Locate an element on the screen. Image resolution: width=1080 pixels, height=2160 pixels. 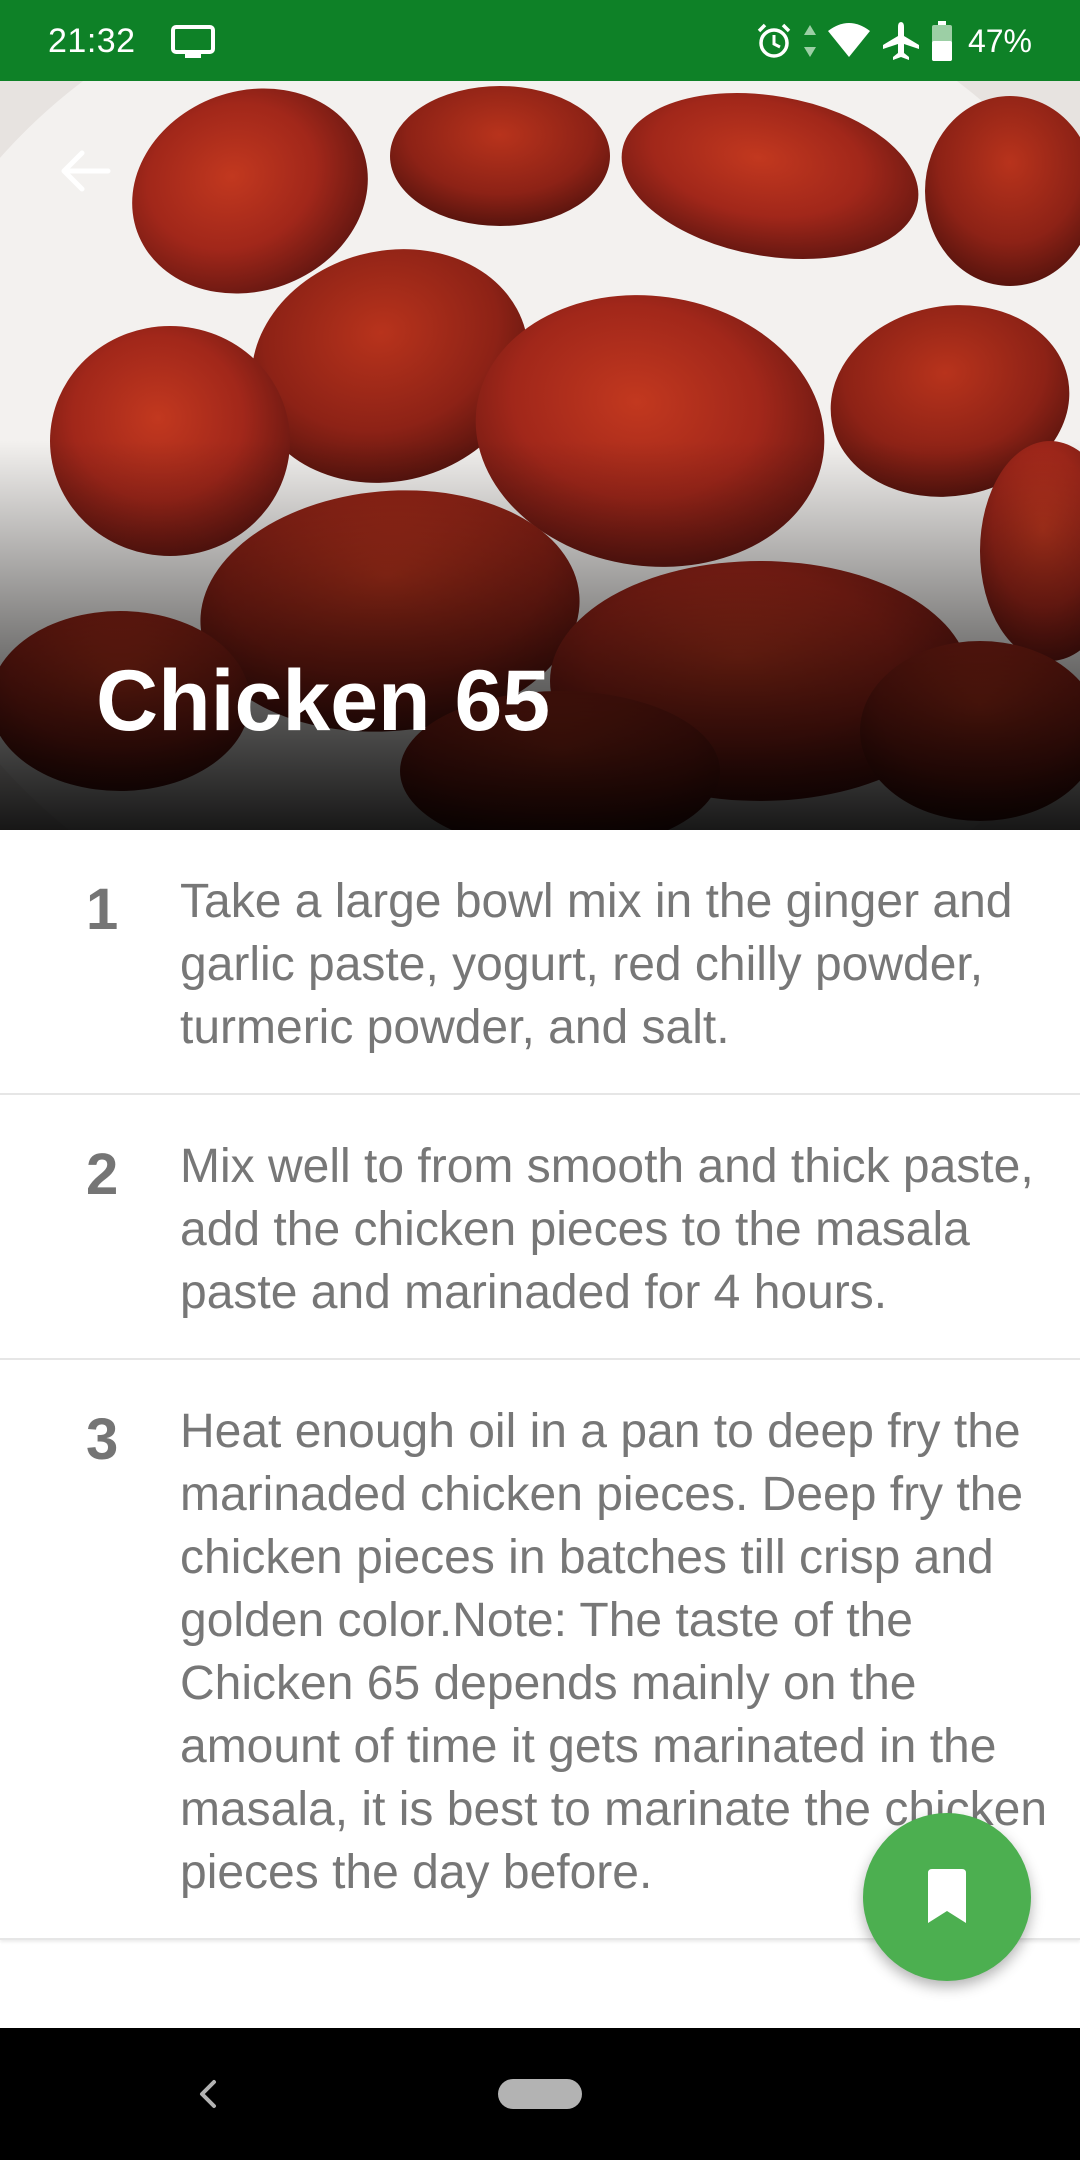
battery-percent: 47% is located at coordinates (999, 41).